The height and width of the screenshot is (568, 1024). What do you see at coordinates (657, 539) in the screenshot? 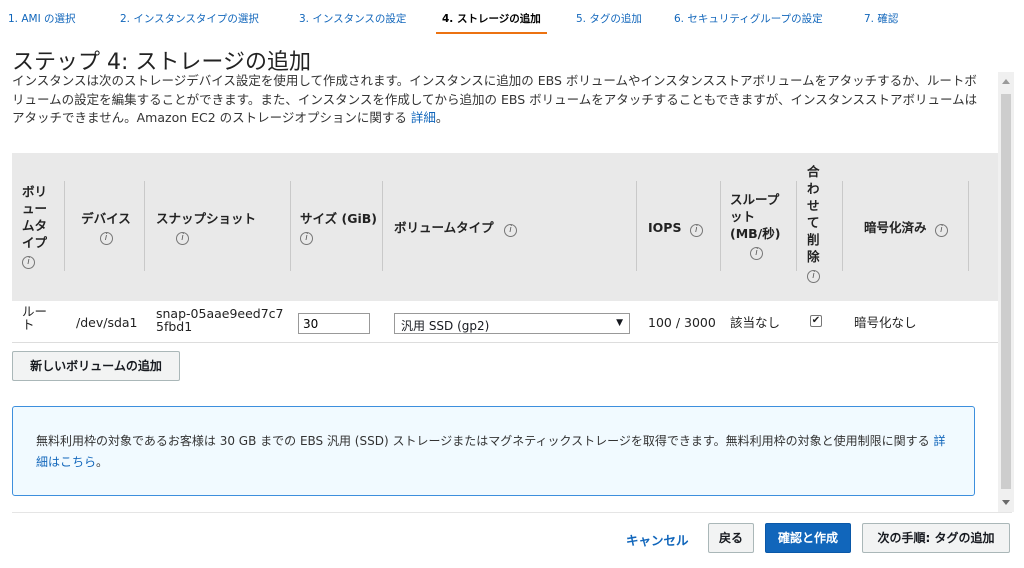
I see `cancel-button: キャンセル` at bounding box center [657, 539].